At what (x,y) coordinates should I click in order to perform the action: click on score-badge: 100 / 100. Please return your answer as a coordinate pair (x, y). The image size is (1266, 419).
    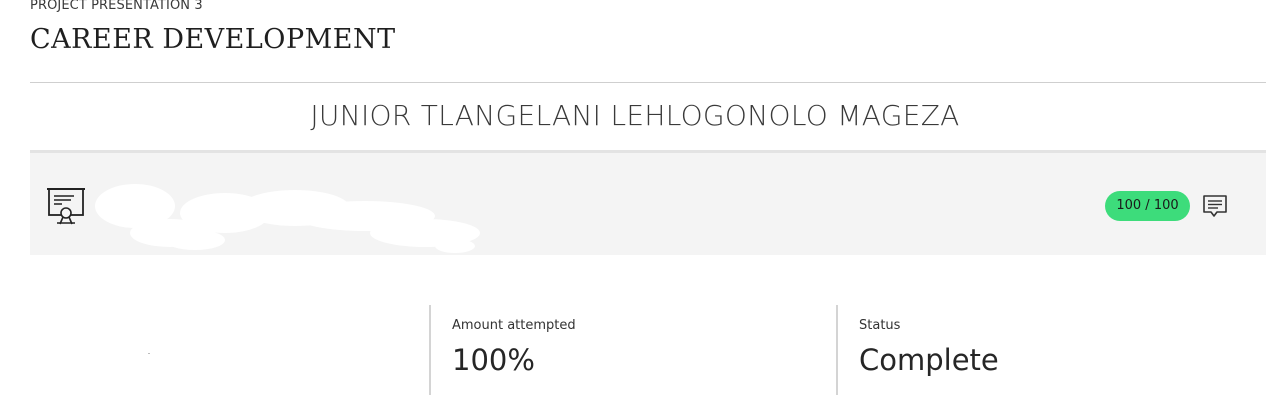
    Looking at the image, I should click on (1147, 206).